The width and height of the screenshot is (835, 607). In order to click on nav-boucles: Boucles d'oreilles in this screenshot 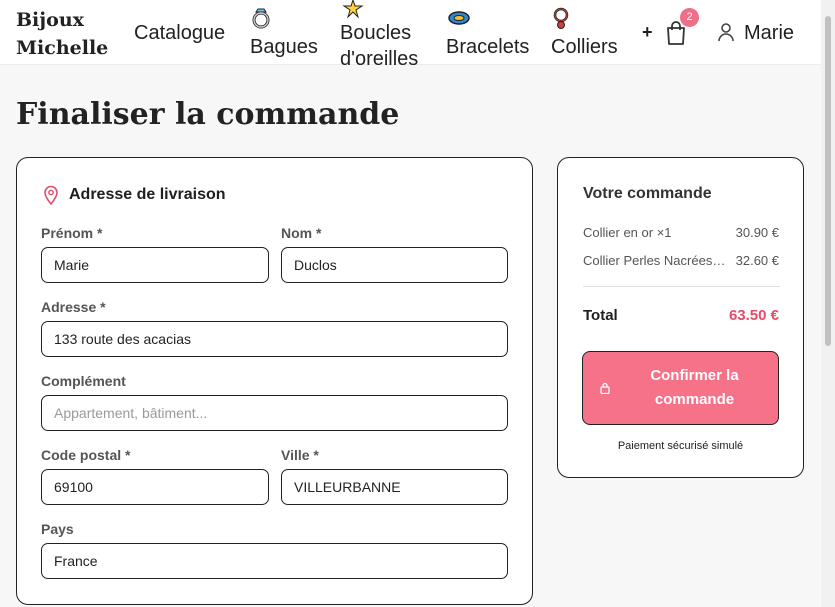, I will do `click(385, 46)`.